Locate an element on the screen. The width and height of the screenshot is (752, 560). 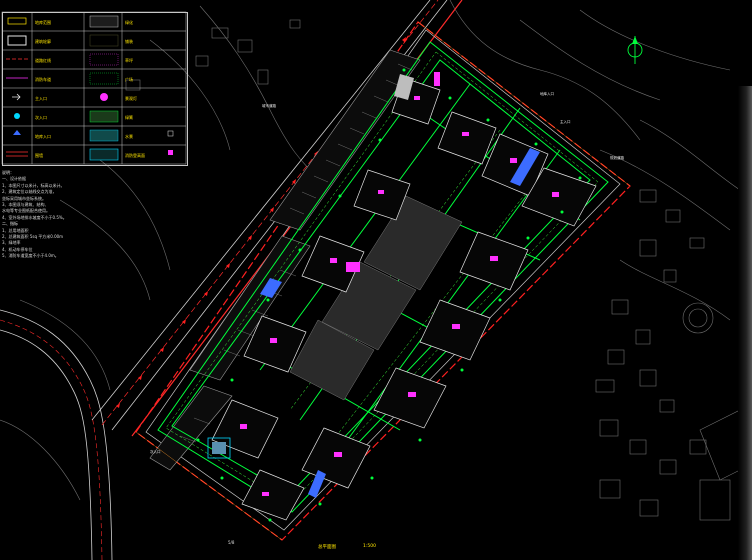
drawing-title: 总平面图 is located at coordinates (327, 547).